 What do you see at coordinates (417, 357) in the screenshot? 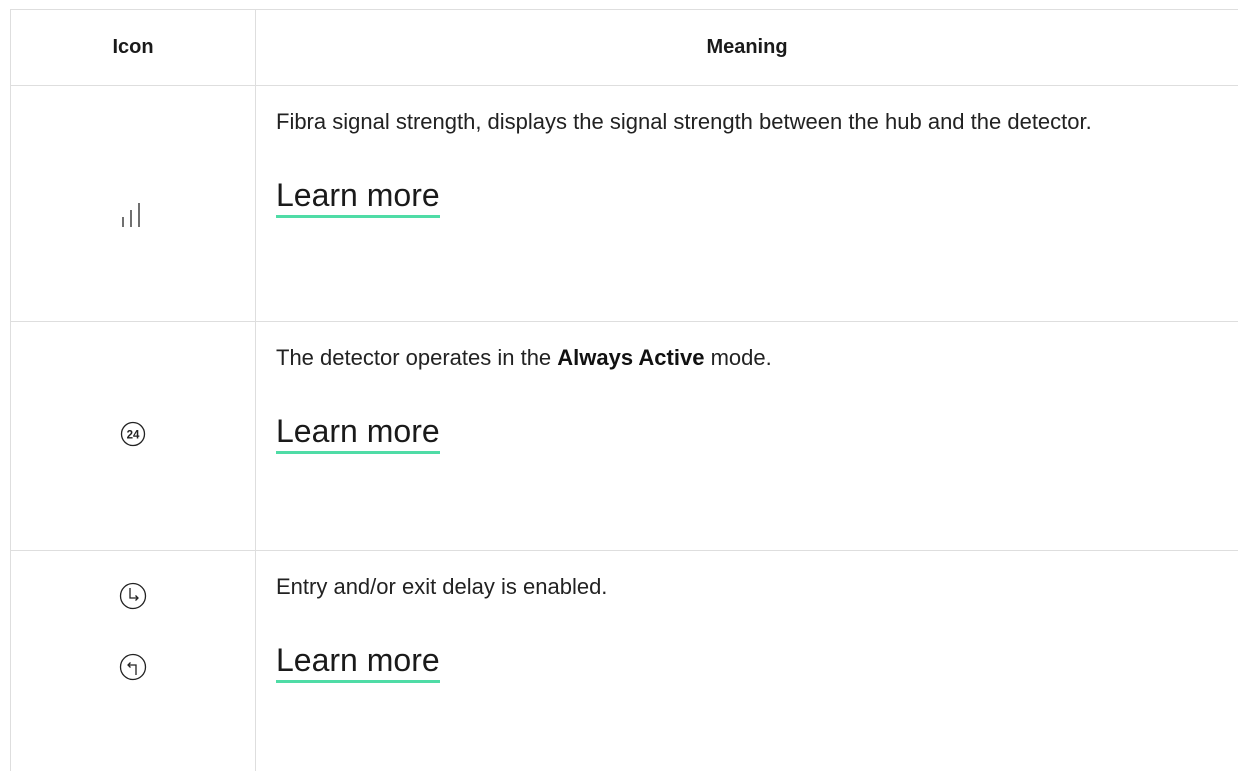
I see `description-prefix: The detector operates in the` at bounding box center [417, 357].